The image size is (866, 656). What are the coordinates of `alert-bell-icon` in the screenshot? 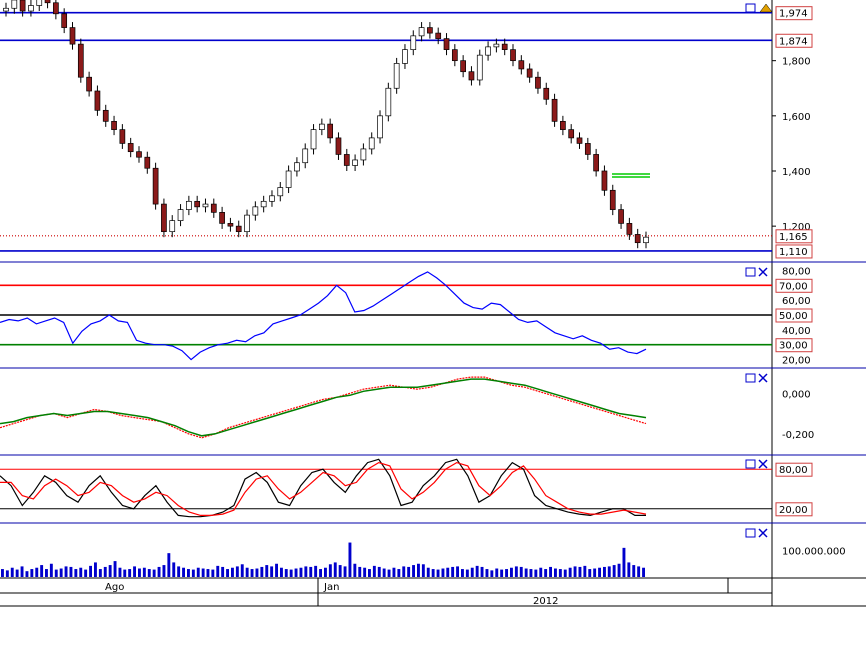 It's located at (766, 8).